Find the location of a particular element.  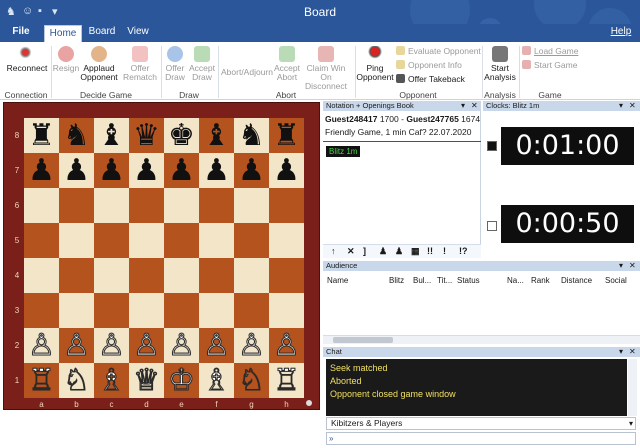

offer-takeback-button: Offer Takeback is located at coordinates (430, 79).